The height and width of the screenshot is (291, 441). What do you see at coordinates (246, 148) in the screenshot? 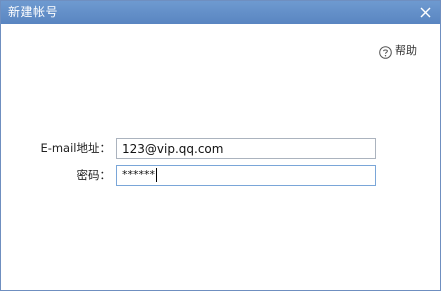
I see `email-field: 123@vip.qq.com` at bounding box center [246, 148].